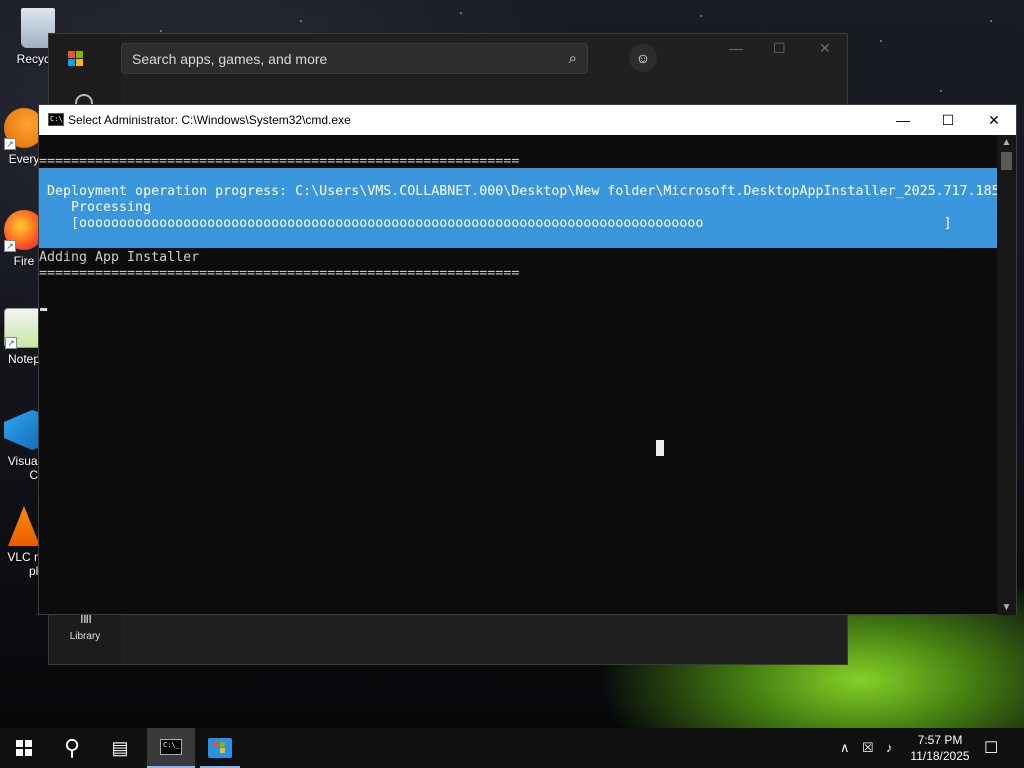  I want to click on volume-muted-icon: ♪, so click(889, 747).